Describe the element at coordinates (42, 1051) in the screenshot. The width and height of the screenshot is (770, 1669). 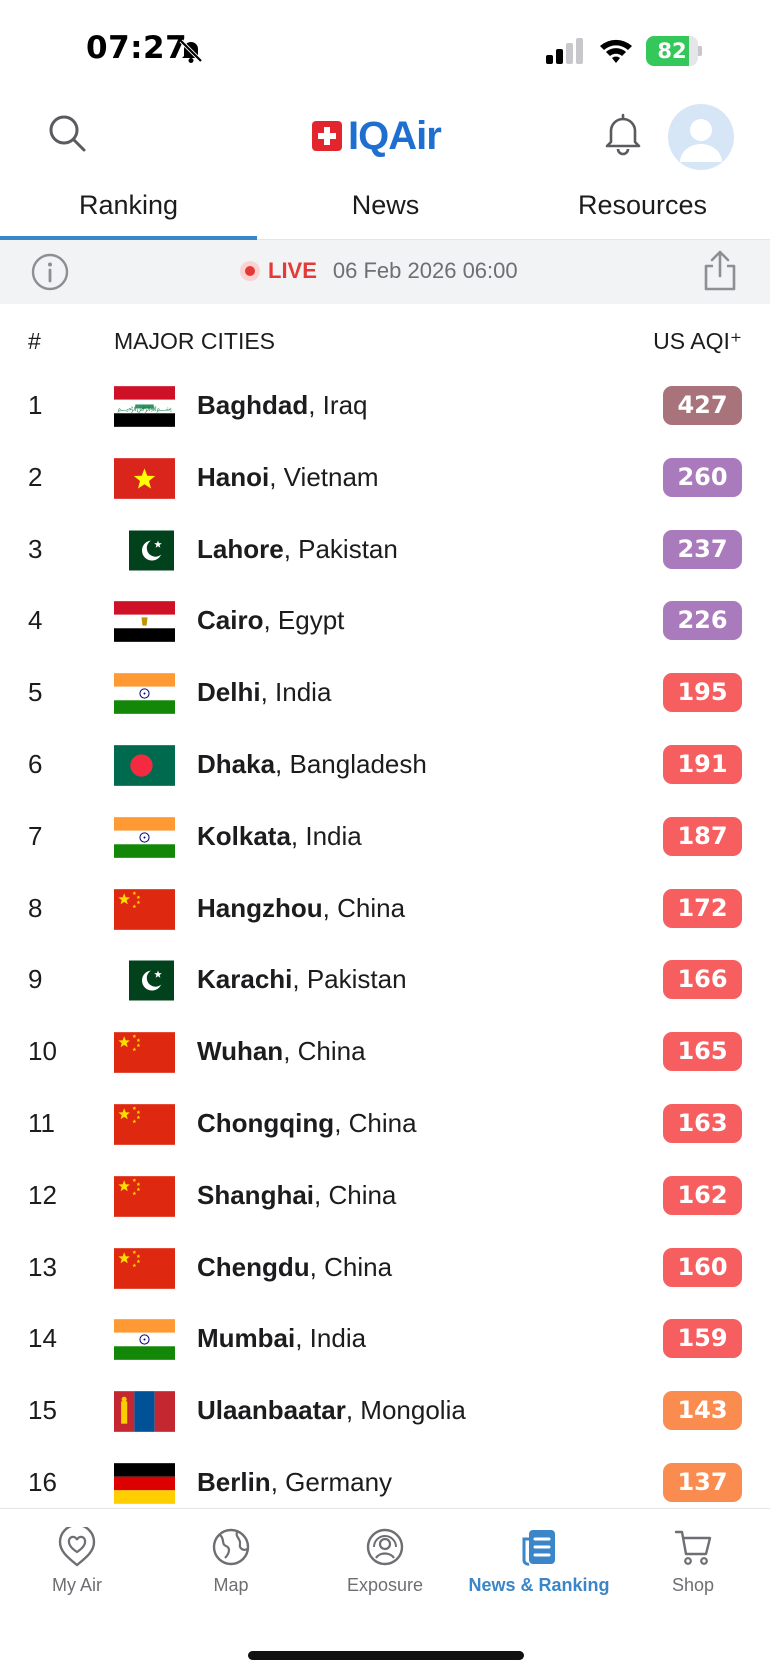
I see `rank-number: 10` at that location.